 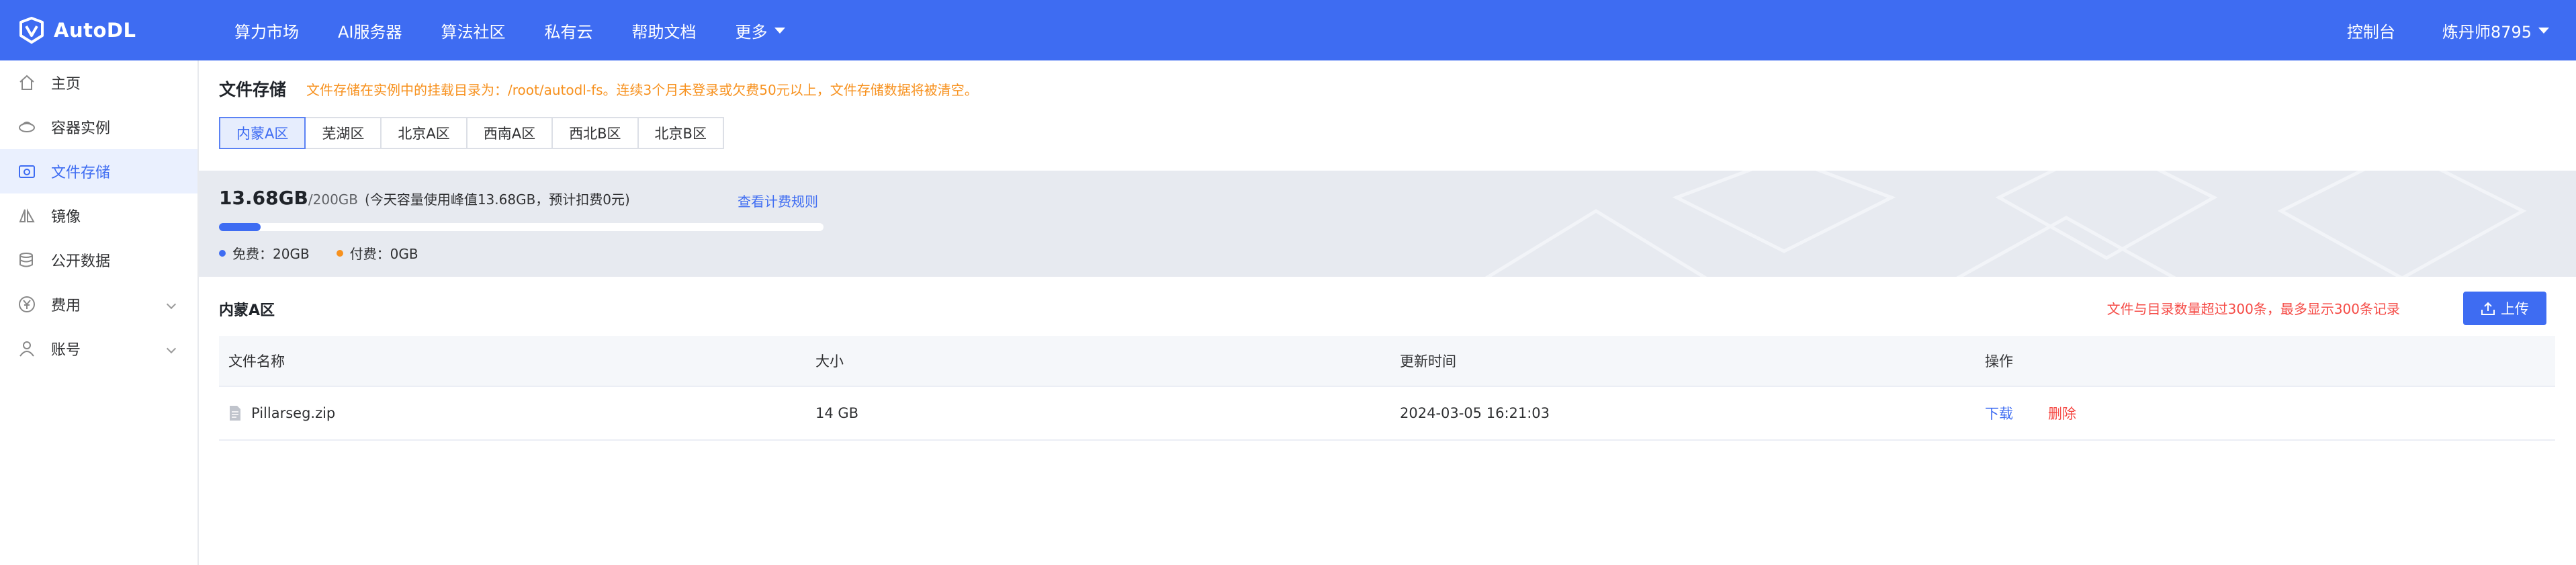 What do you see at coordinates (247, 310) in the screenshot?
I see `section-title: 内蒙A区` at bounding box center [247, 310].